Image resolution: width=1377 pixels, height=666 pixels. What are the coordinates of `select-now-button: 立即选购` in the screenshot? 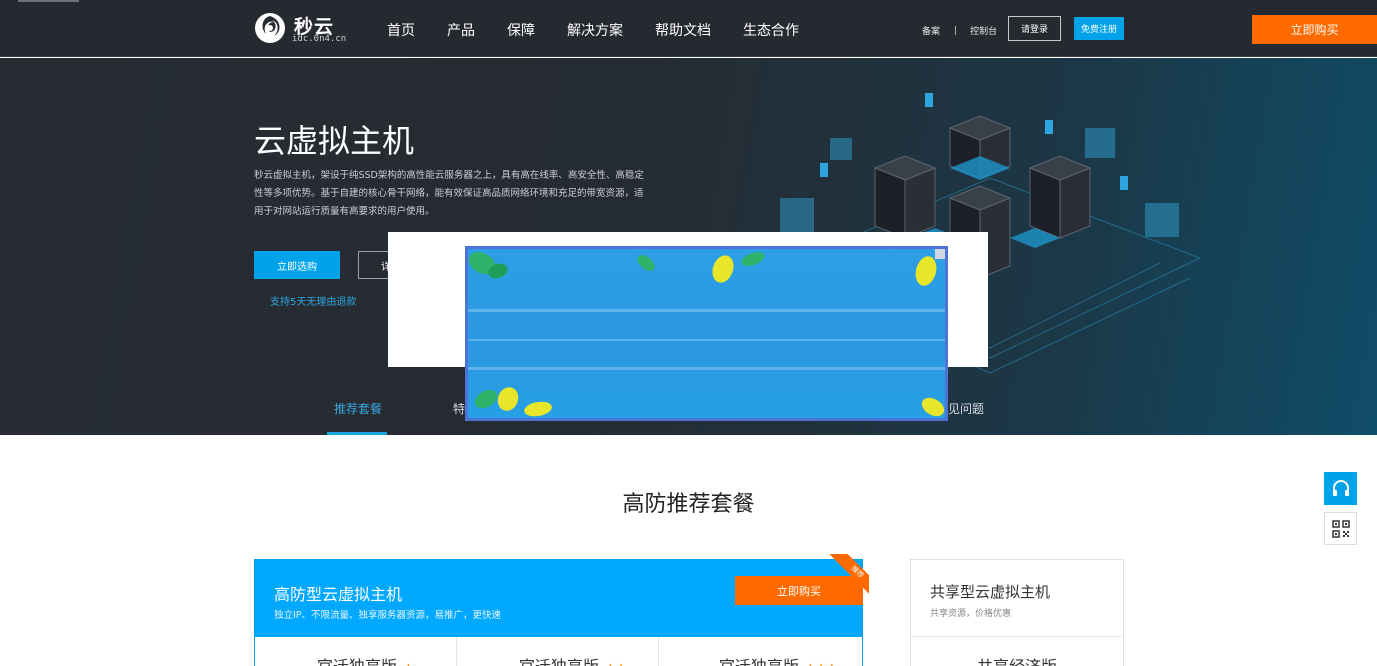 It's located at (297, 265).